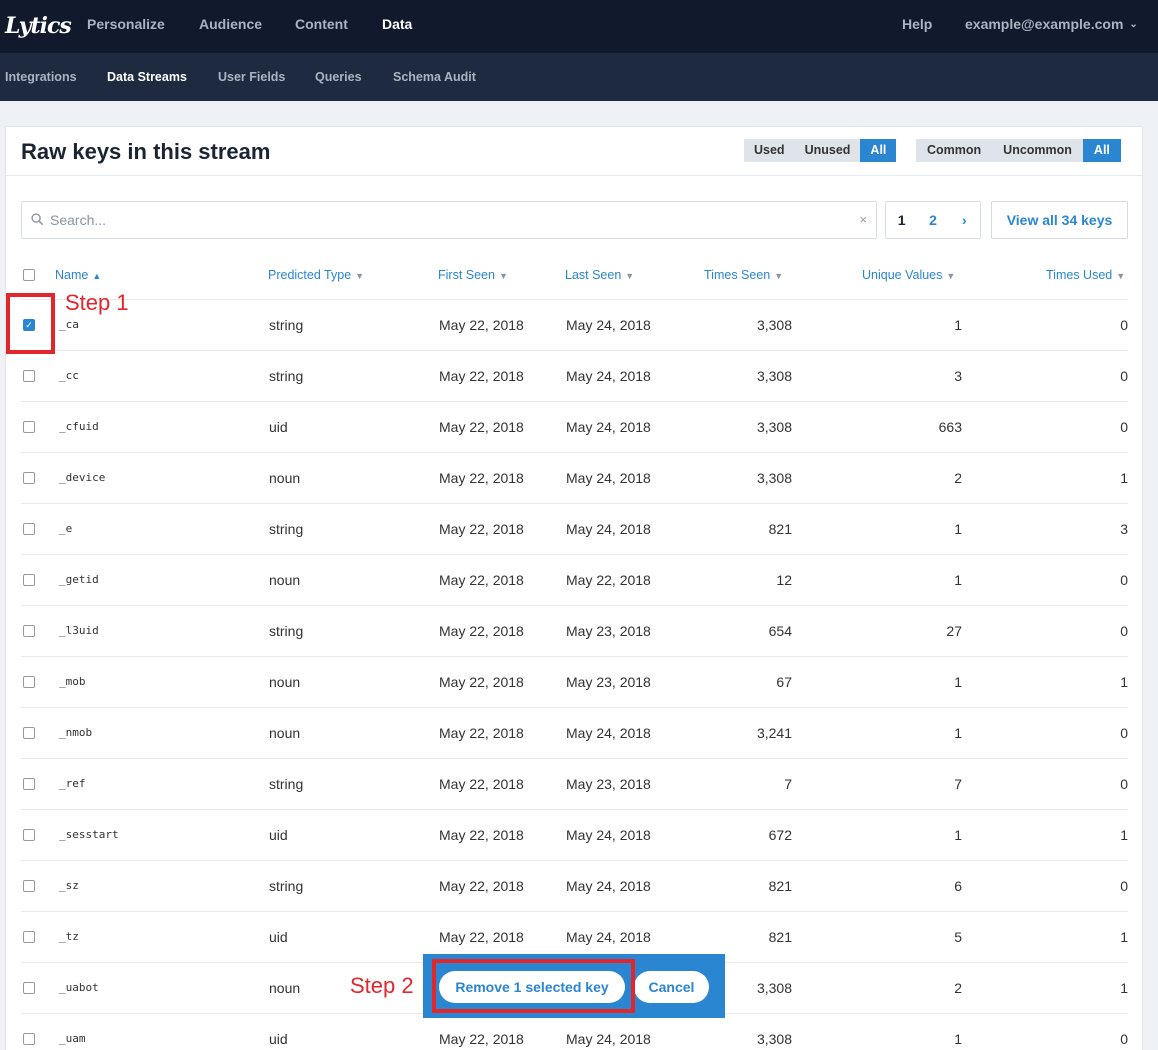 The width and height of the screenshot is (1158, 1050). Describe the element at coordinates (440, 220) in the screenshot. I see `search-input` at that location.